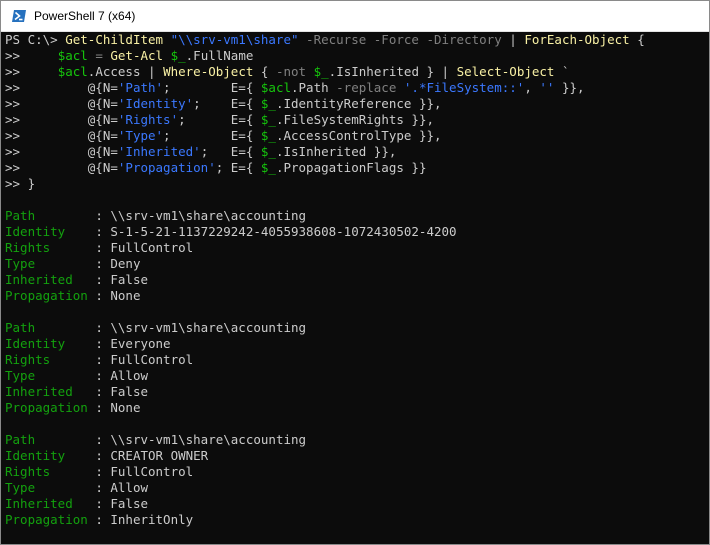 The height and width of the screenshot is (545, 710). Describe the element at coordinates (159, 455) in the screenshot. I see `field-value: CREATOR OWNER` at that location.